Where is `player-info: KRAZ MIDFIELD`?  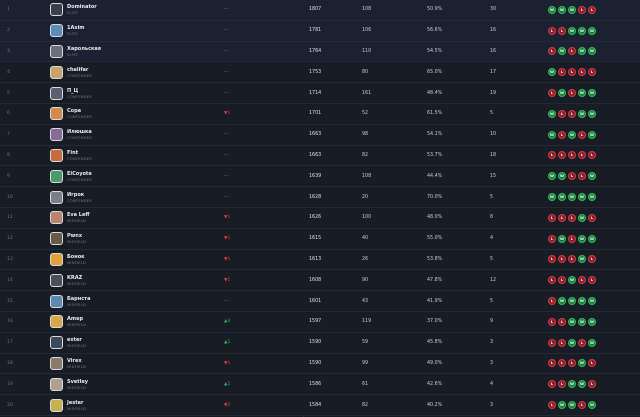 player-info: KRAZ MIDFIELD is located at coordinates (76, 280).